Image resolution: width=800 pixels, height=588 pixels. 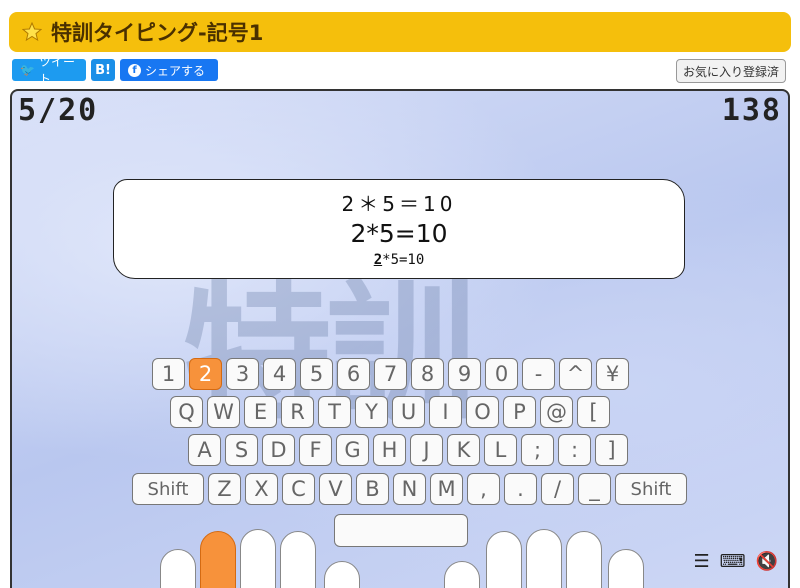 I want to click on key-J: J, so click(x=426, y=450).